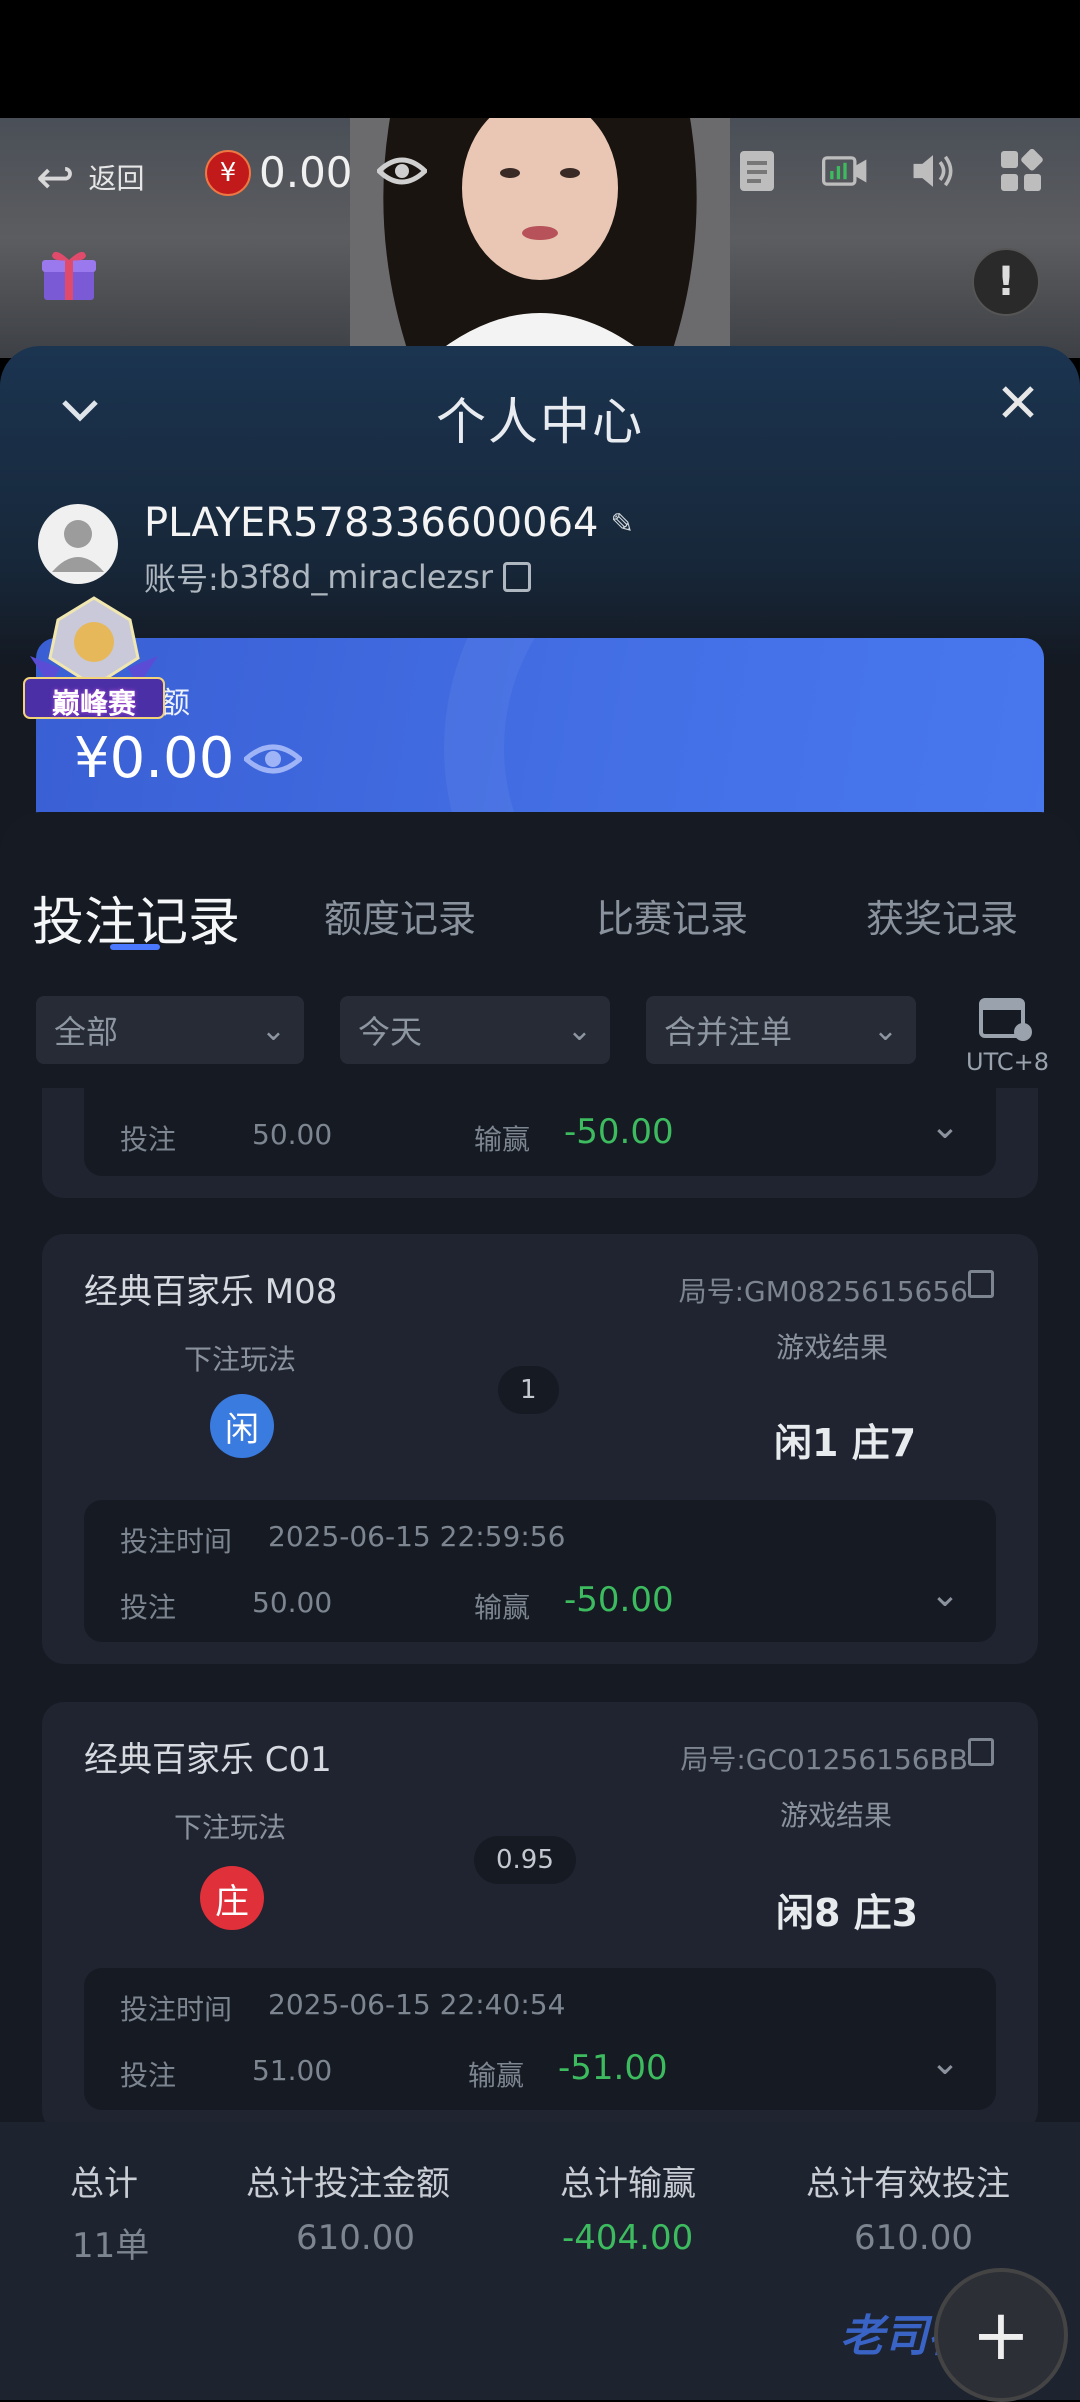  What do you see at coordinates (211, 1292) in the screenshot?
I see `game-name: 经典百家乐 M08` at bounding box center [211, 1292].